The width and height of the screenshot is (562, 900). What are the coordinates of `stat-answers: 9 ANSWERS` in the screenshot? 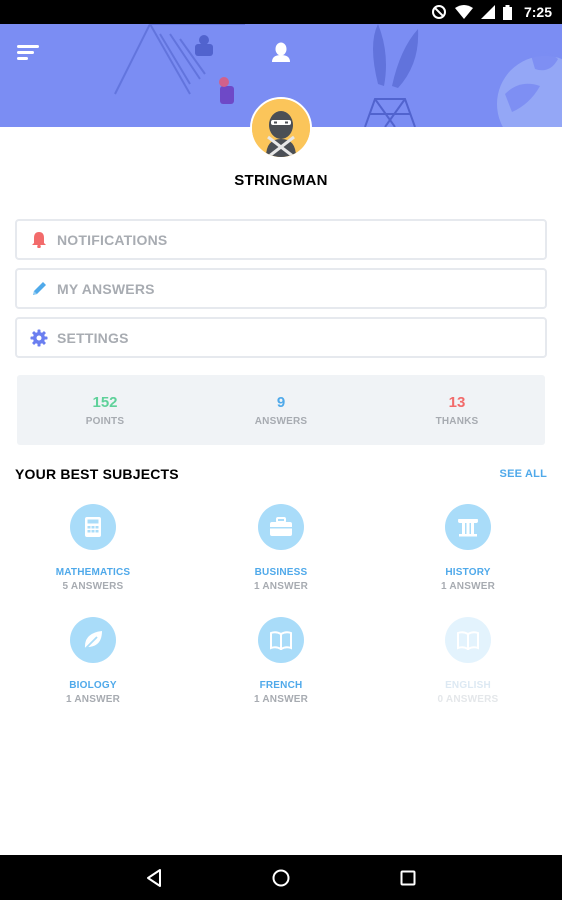 It's located at (281, 410).